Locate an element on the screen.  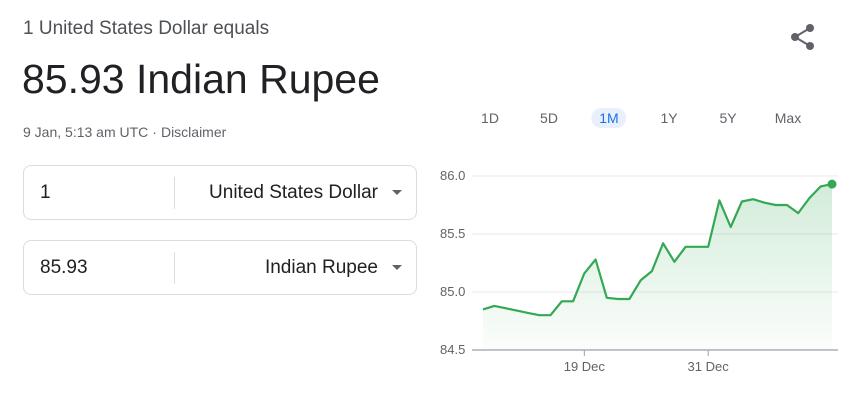
rate-subtitle: 1 United States Dollar equals is located at coordinates (146, 28).